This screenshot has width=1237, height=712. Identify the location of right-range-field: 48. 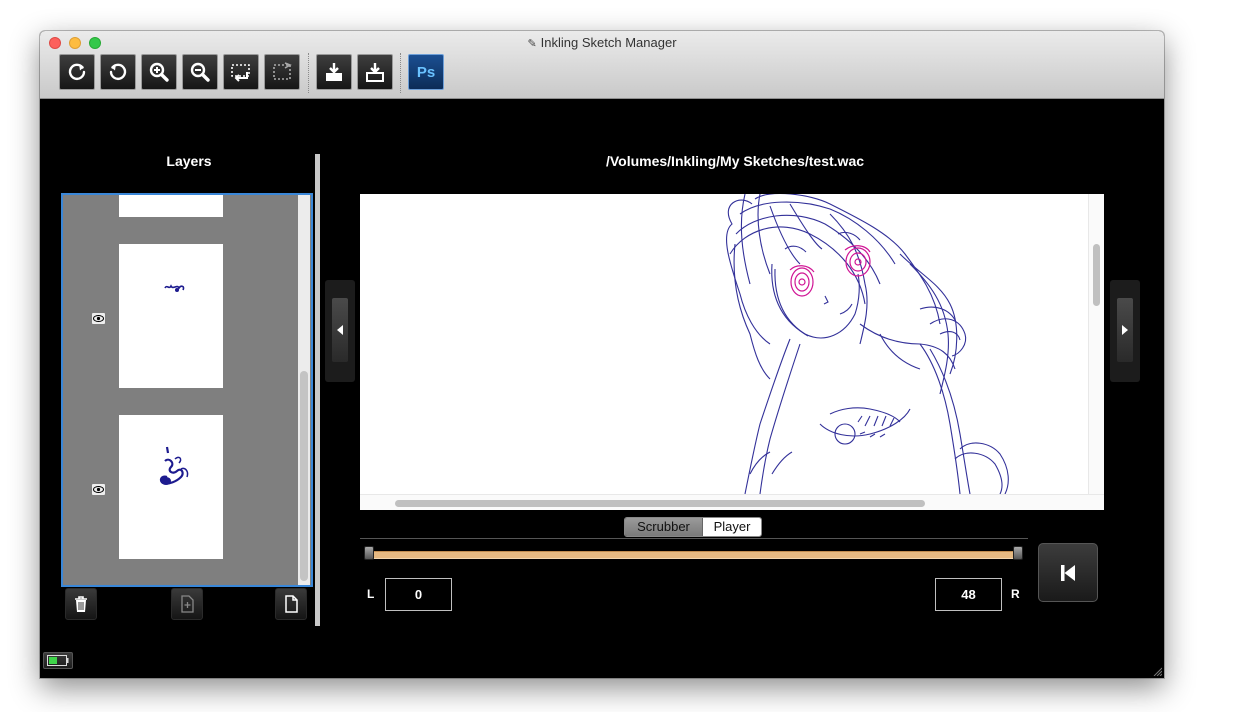
(968, 594).